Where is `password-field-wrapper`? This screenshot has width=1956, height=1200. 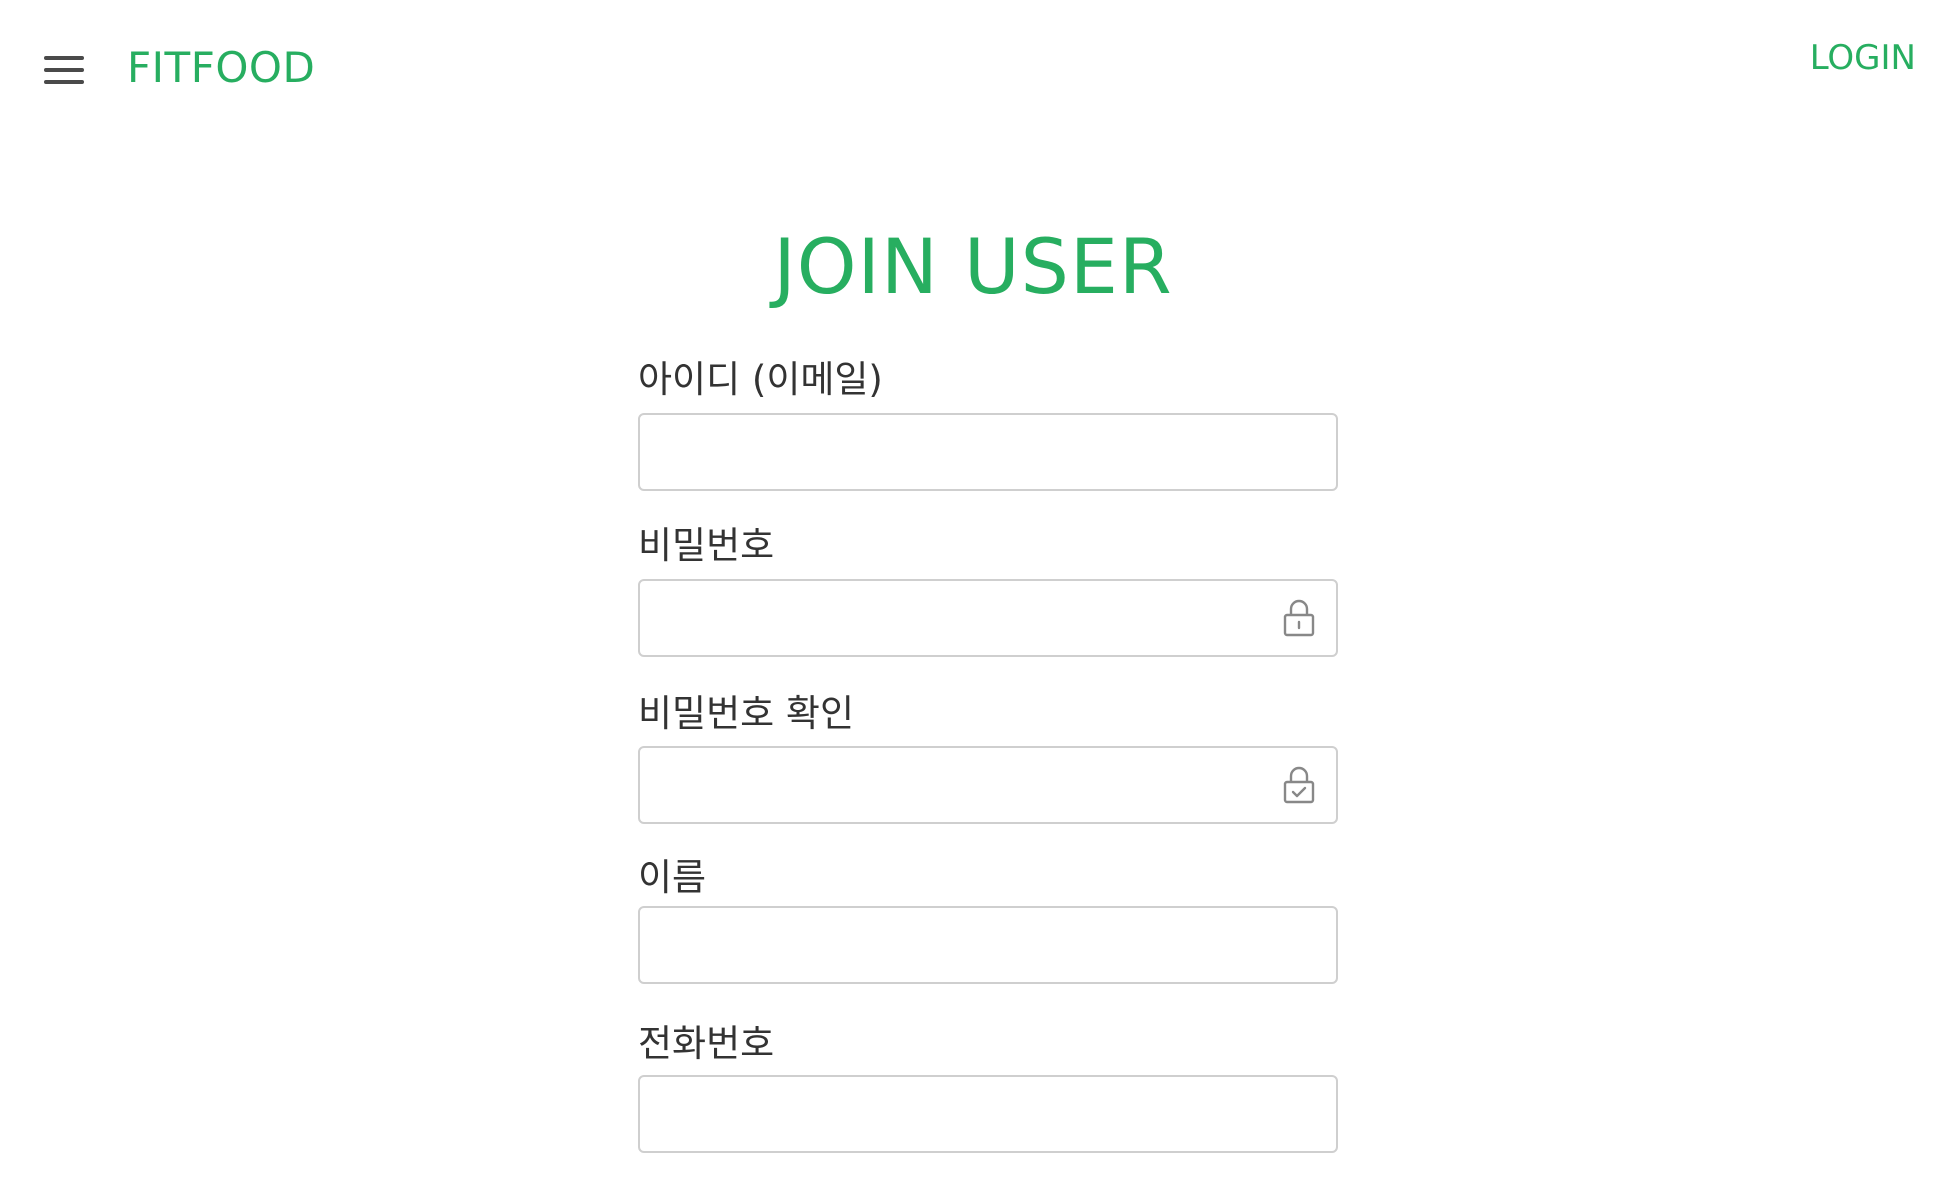
password-field-wrapper is located at coordinates (988, 618).